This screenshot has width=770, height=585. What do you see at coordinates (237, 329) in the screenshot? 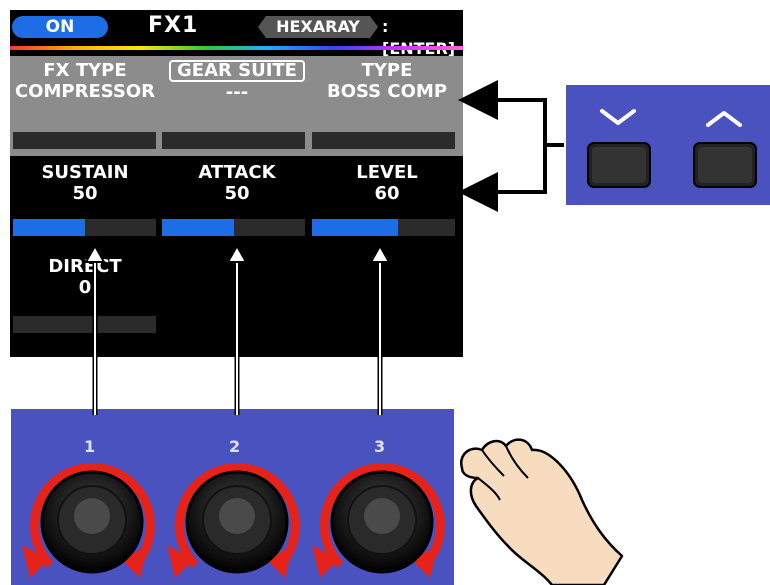
I see `knob-2-arrow` at bounding box center [237, 329].